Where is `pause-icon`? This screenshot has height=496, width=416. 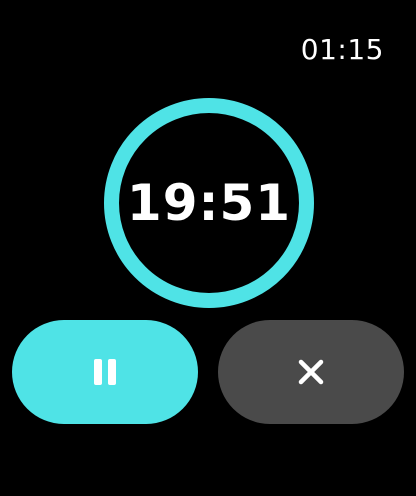
pause-icon is located at coordinates (105, 372).